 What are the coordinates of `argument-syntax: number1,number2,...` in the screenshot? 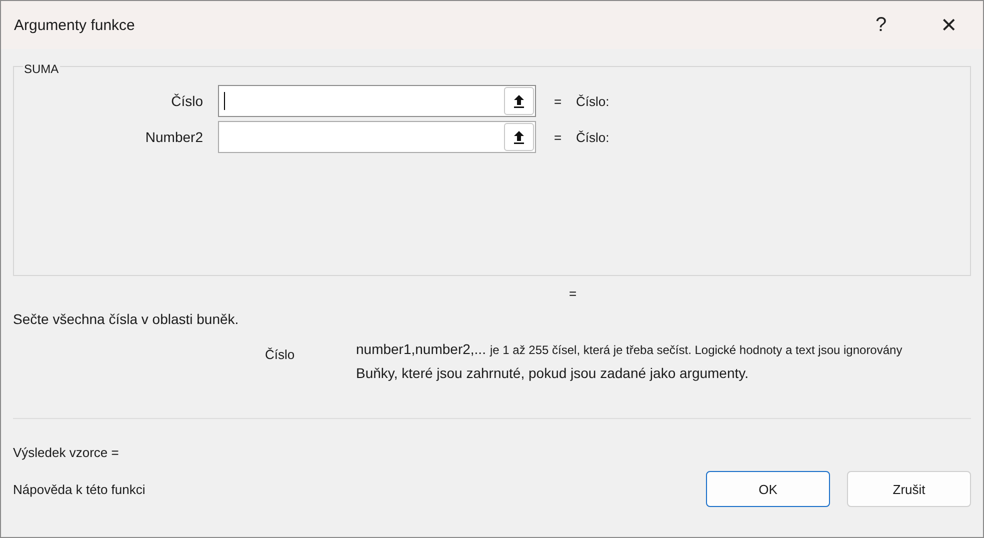 It's located at (421, 349).